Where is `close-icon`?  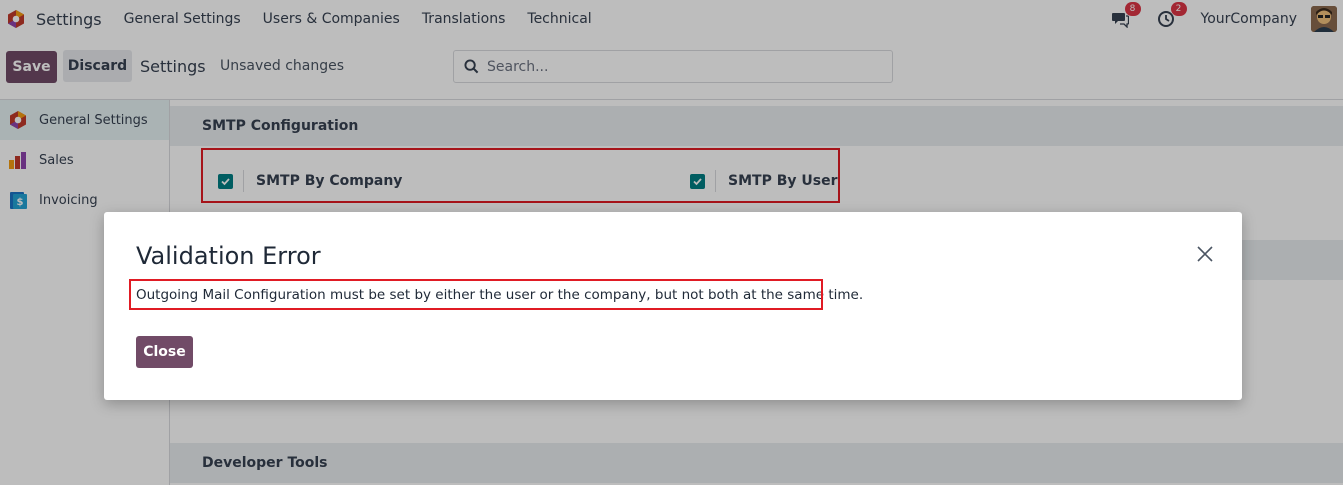
close-icon is located at coordinates (1205, 254).